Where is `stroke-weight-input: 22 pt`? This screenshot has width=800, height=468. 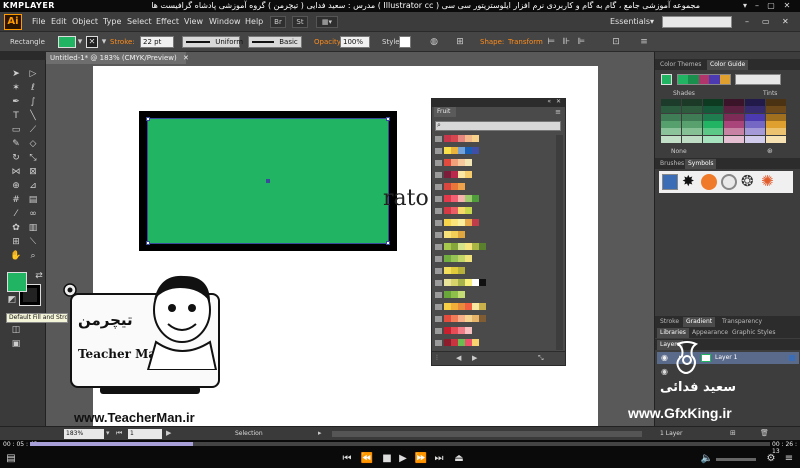
stroke-weight-input: 22 pt is located at coordinates (157, 42).